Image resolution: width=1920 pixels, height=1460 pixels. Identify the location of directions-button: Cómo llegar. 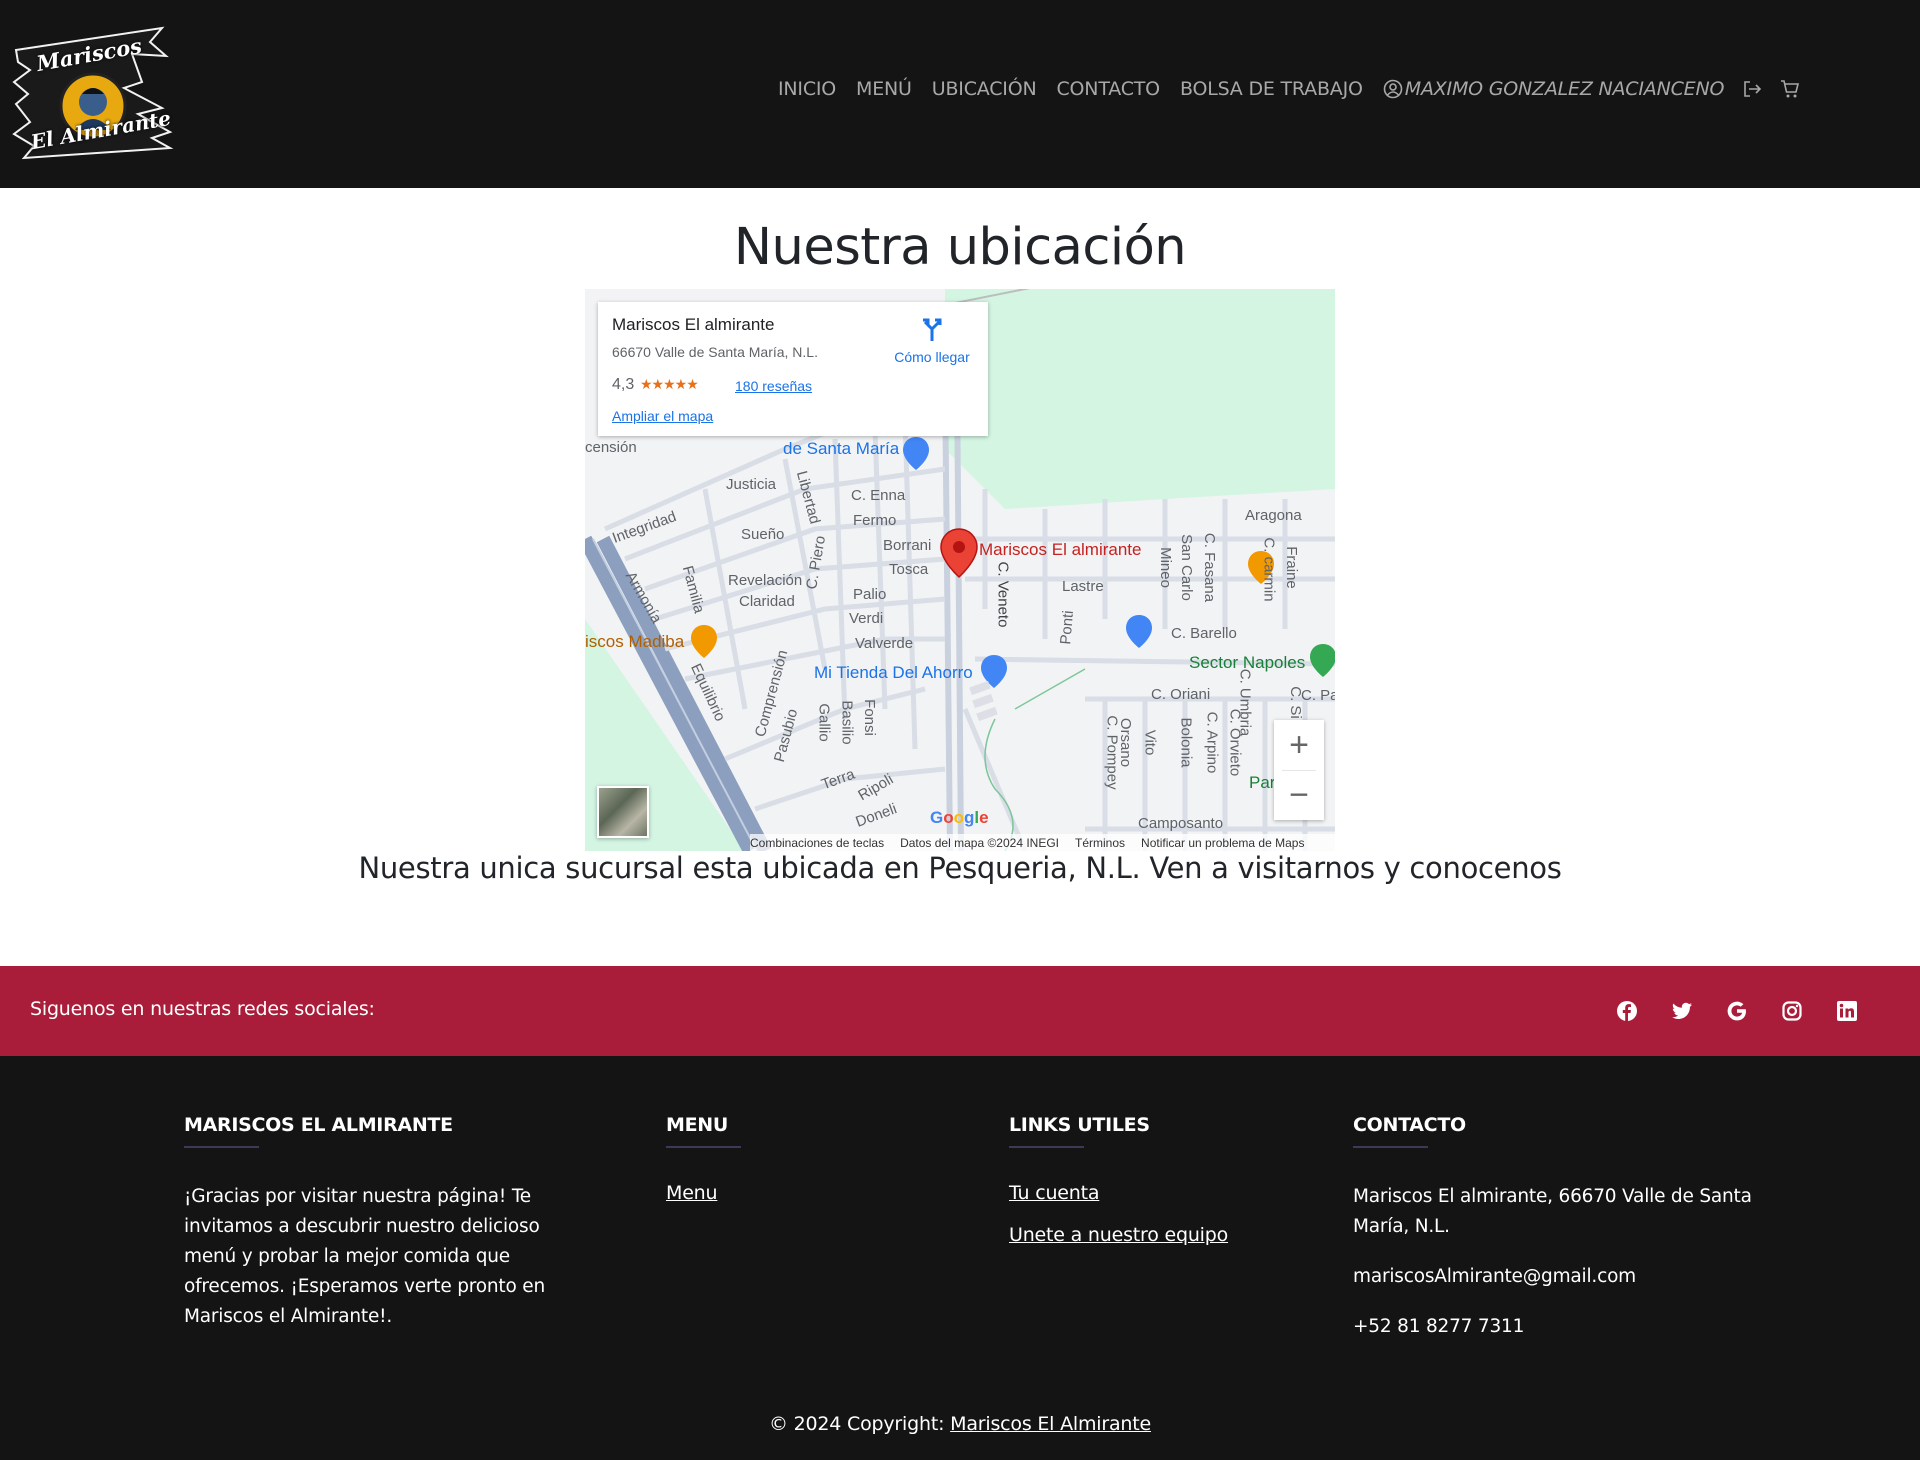
(932, 340).